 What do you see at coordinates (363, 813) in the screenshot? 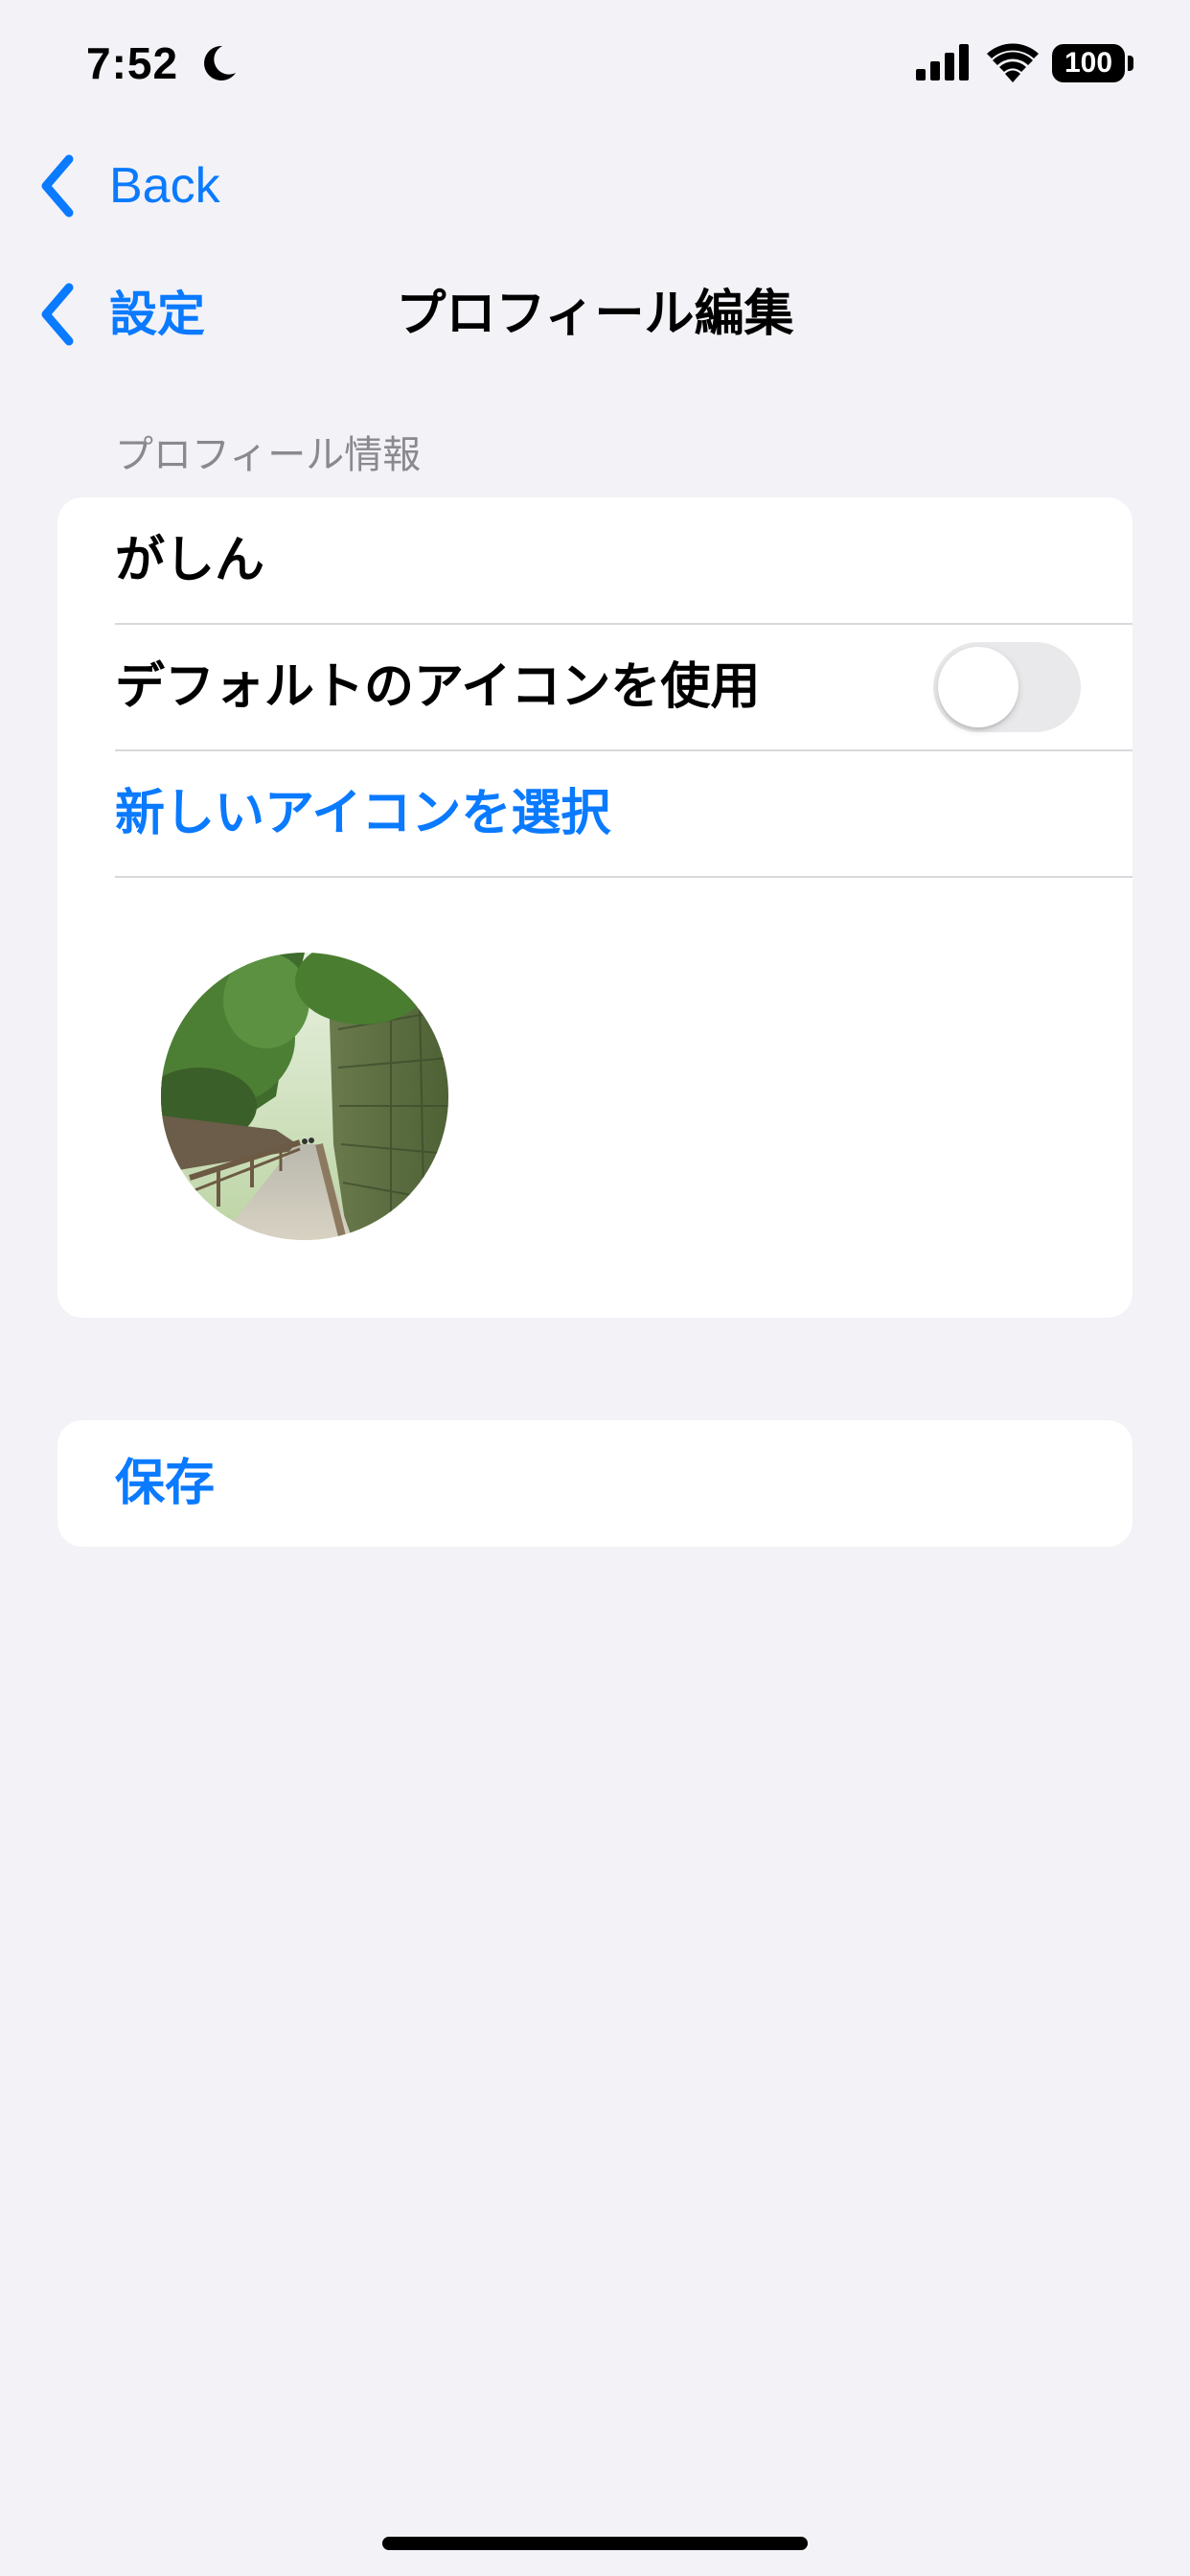
I see `choose-icon-button: 新しいアイコンを選択` at bounding box center [363, 813].